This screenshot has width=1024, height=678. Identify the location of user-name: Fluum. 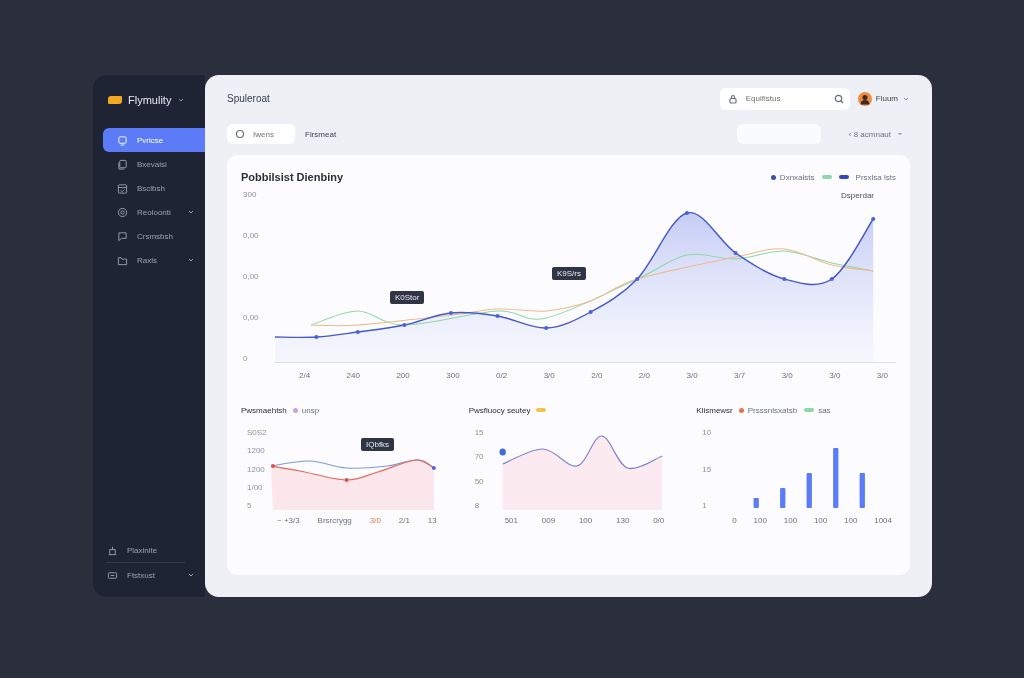
(886, 98).